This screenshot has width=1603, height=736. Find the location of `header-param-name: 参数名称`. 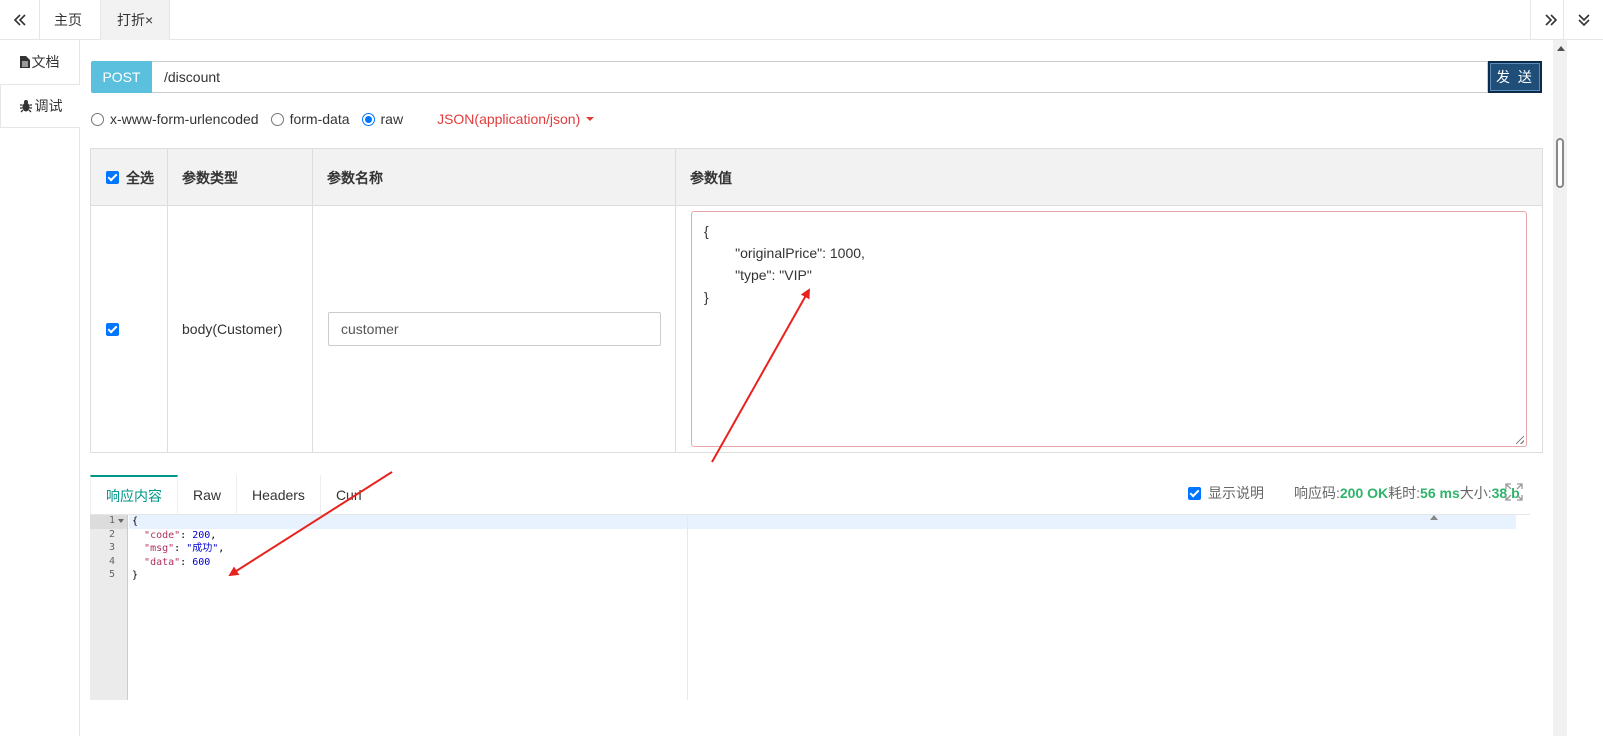

header-param-name: 参数名称 is located at coordinates (355, 177).